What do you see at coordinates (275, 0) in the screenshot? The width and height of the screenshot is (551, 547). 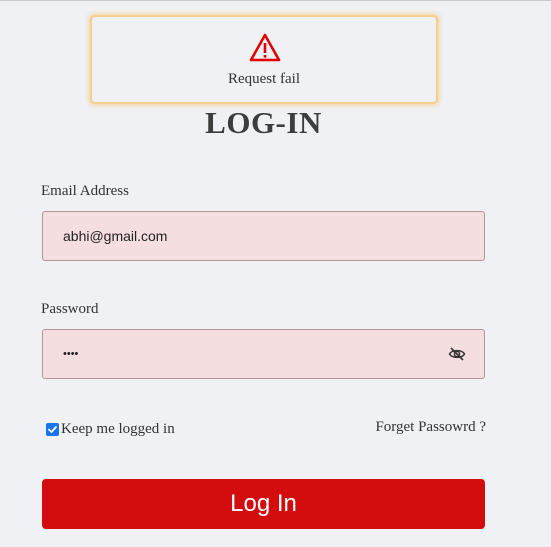 I see `top-divider` at bounding box center [275, 0].